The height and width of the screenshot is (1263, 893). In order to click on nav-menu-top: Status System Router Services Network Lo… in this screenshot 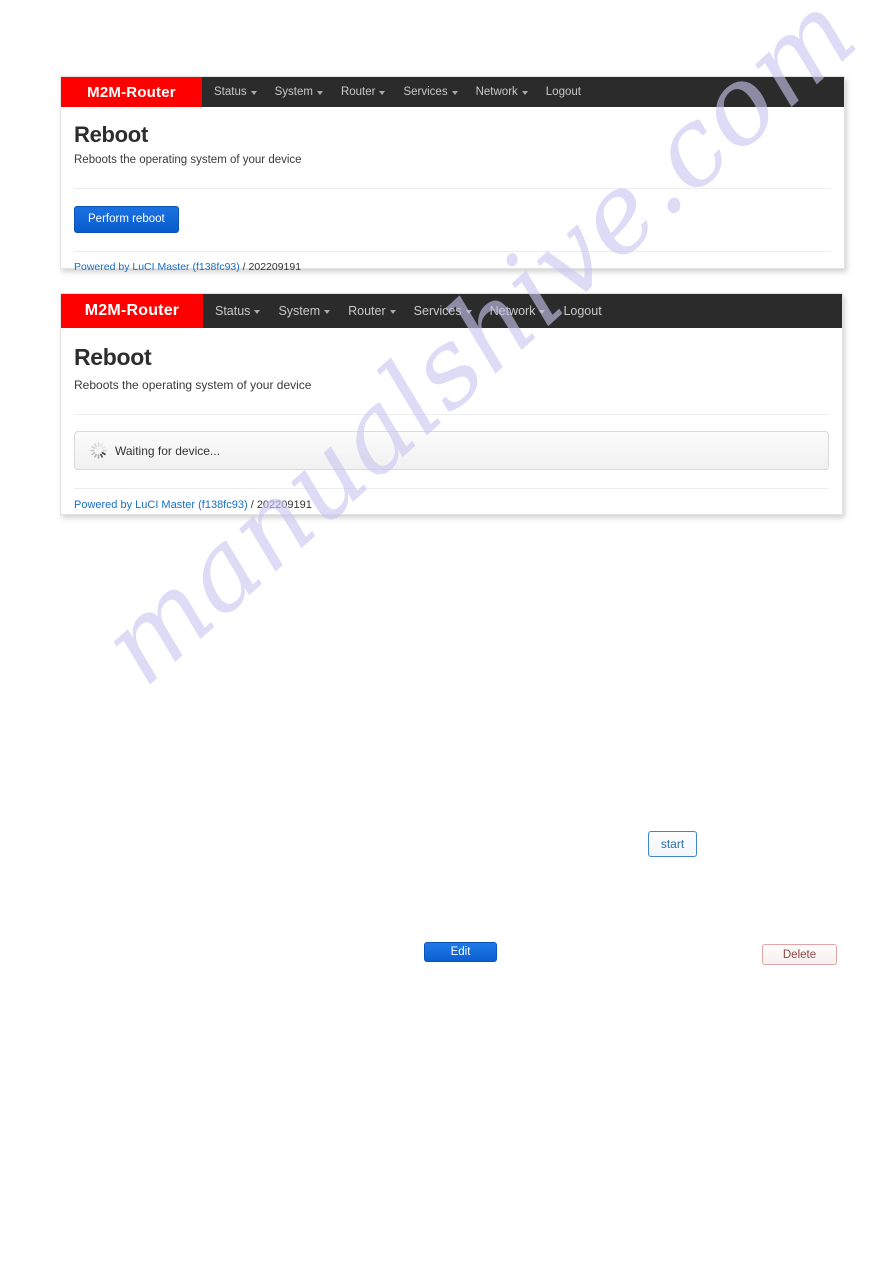, I will do `click(400, 92)`.